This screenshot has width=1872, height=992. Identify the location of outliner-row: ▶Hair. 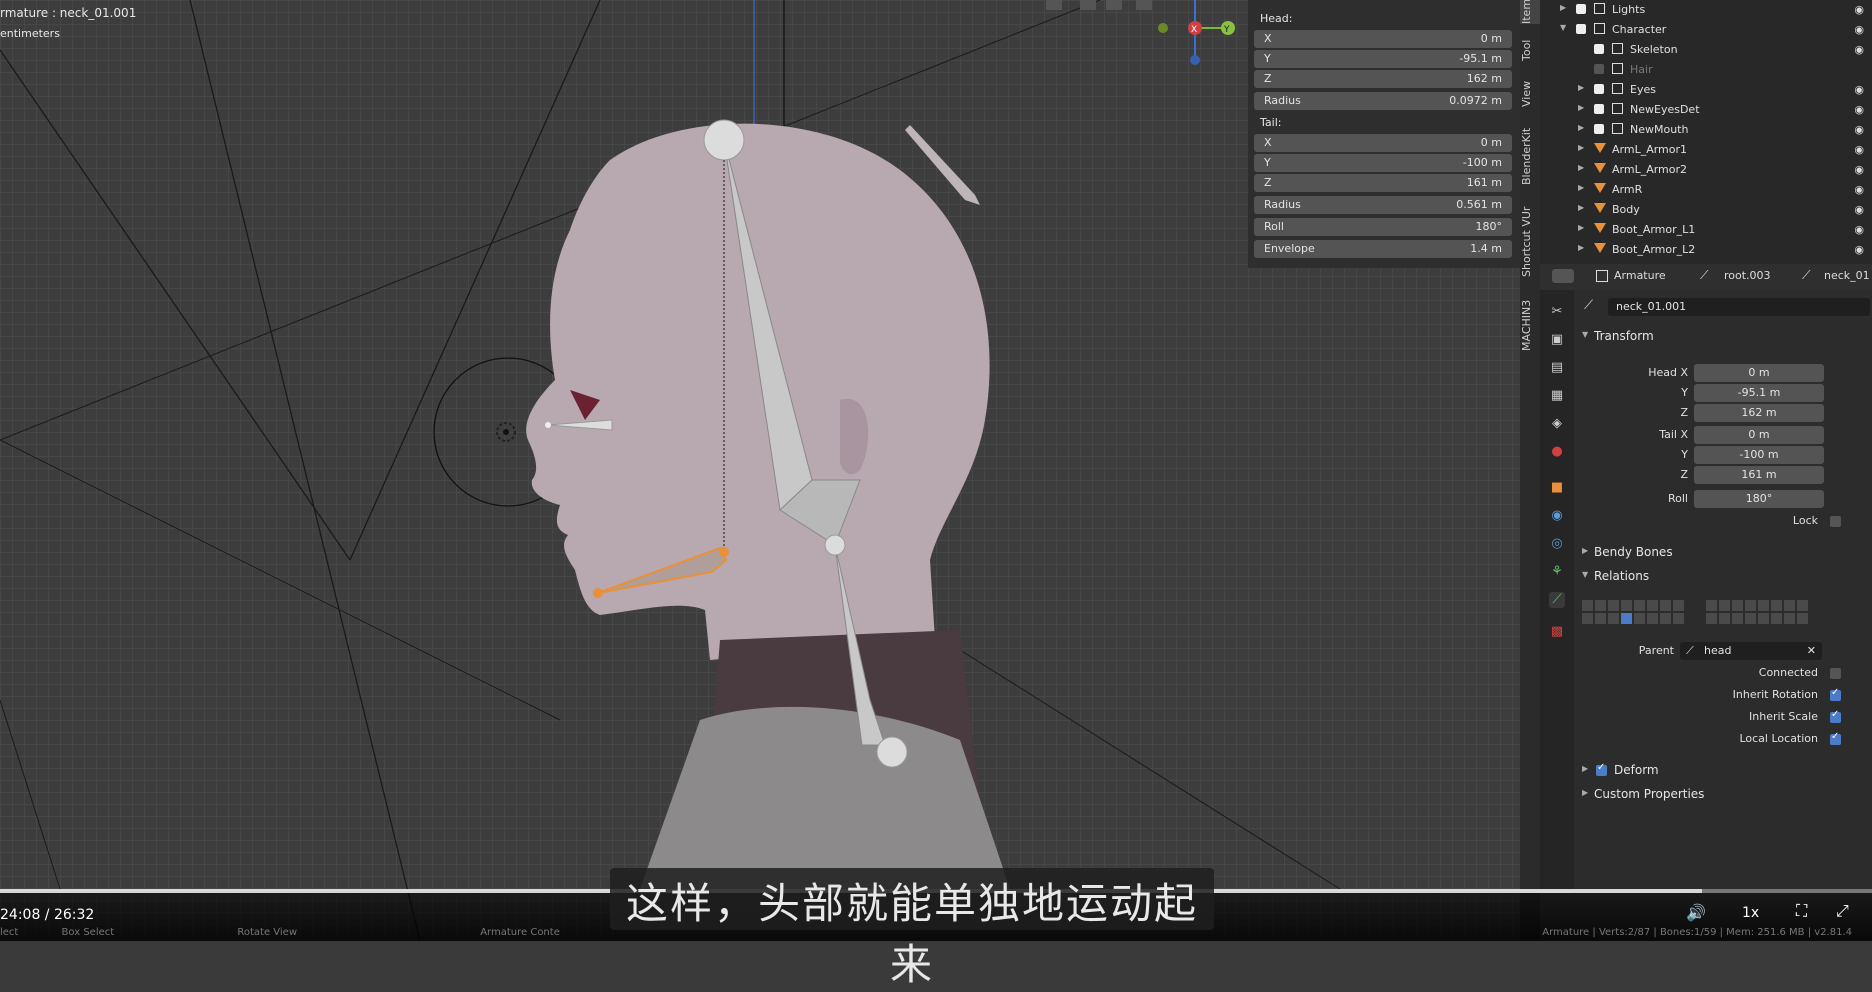
(1706, 70).